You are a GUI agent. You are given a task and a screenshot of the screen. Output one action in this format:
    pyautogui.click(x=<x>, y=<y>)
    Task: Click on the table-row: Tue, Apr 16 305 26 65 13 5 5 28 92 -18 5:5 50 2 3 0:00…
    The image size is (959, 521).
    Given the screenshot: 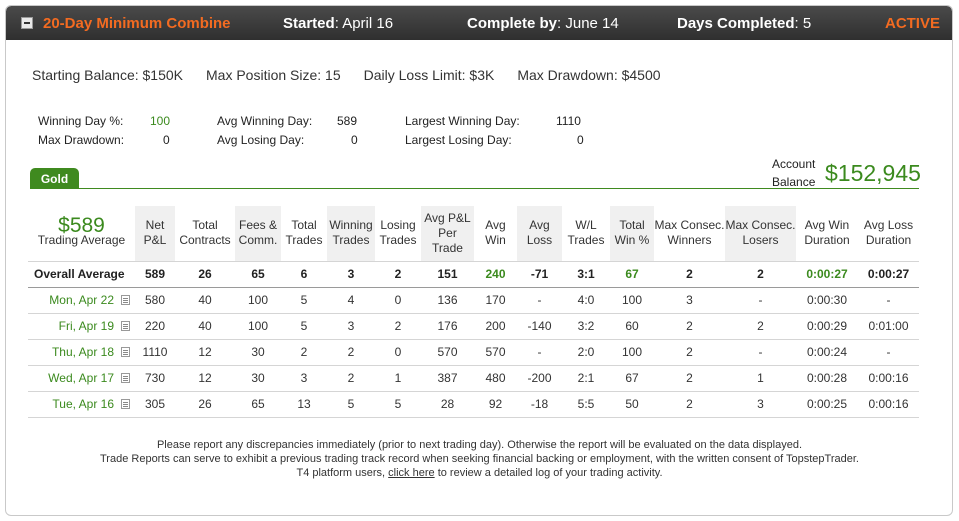 What is the action you would take?
    pyautogui.click(x=473, y=404)
    